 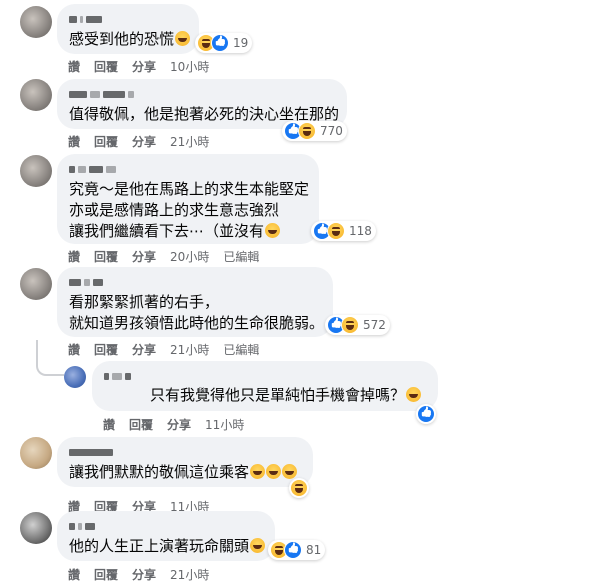 What do you see at coordinates (374, 325) in the screenshot?
I see `reaction-count: 572` at bounding box center [374, 325].